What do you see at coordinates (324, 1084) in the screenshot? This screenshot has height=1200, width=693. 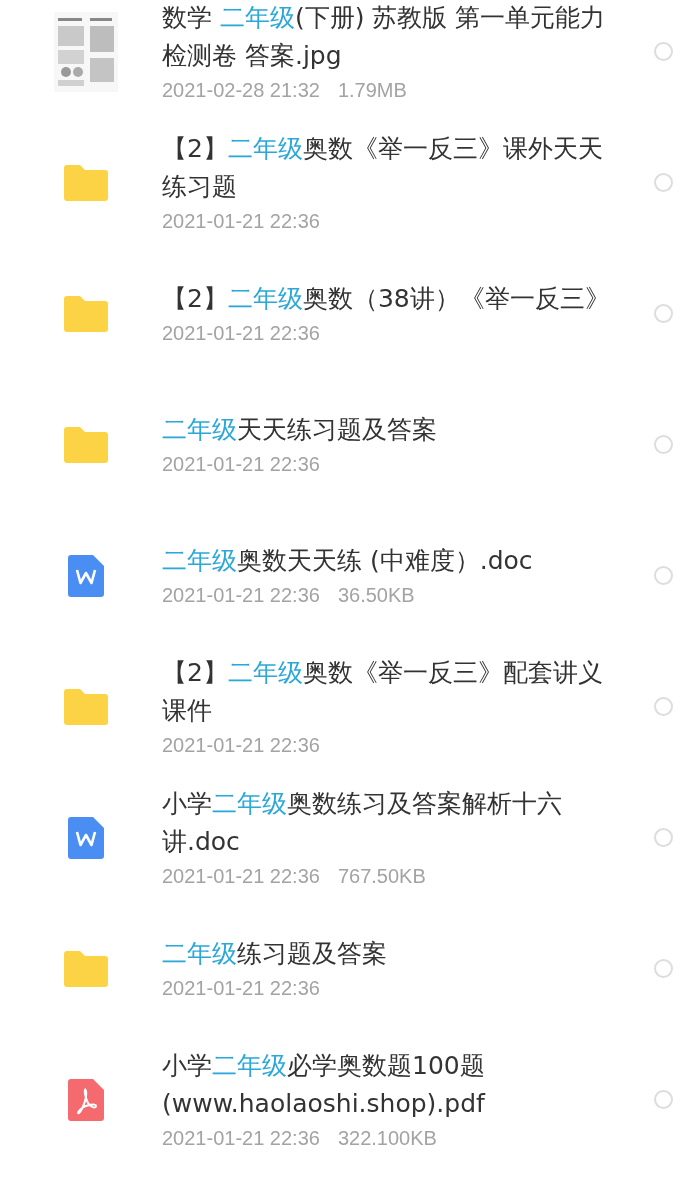 I see `file-name: 小学二年级必学奥数题100题(www.haolaoshi.shop).pdf` at bounding box center [324, 1084].